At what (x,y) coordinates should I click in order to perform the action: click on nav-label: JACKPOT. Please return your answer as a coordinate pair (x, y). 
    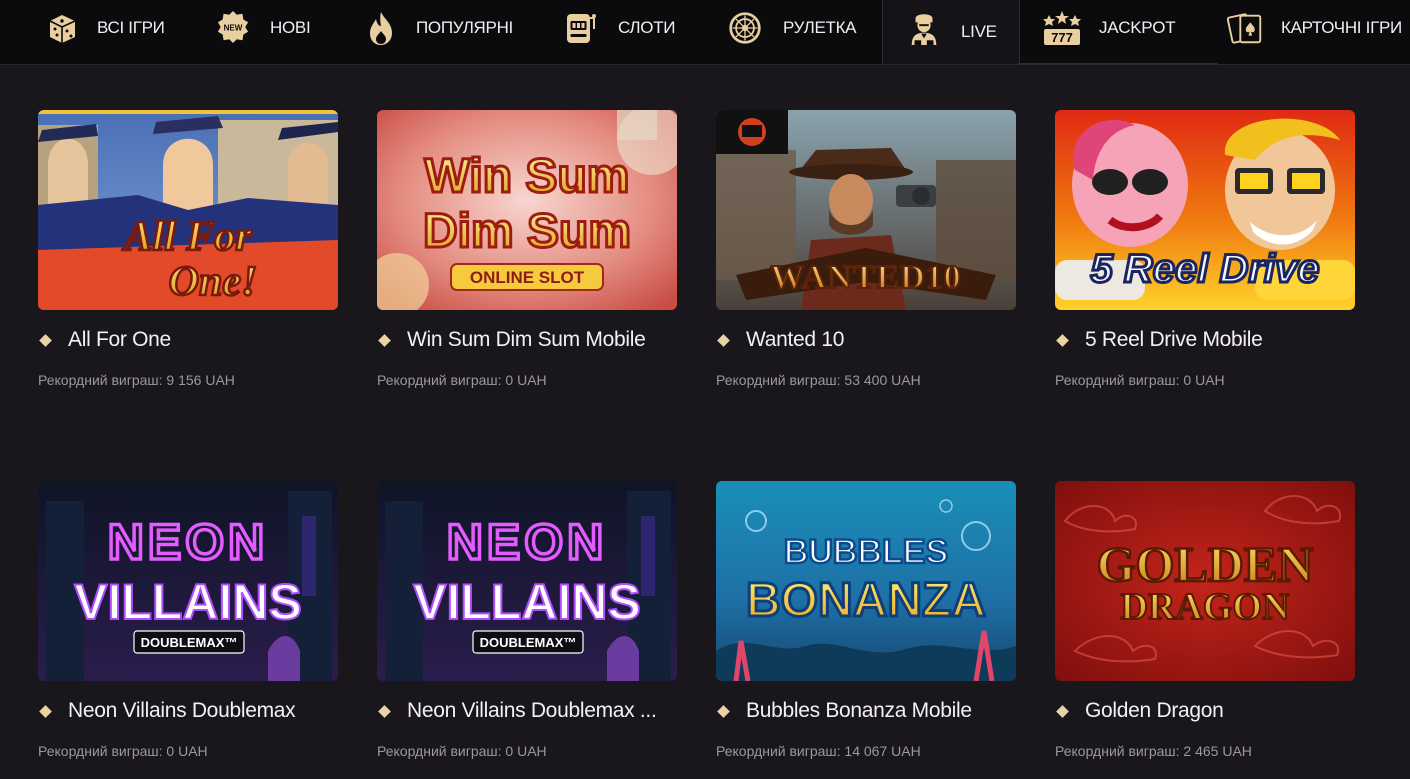
    Looking at the image, I should click on (1137, 27).